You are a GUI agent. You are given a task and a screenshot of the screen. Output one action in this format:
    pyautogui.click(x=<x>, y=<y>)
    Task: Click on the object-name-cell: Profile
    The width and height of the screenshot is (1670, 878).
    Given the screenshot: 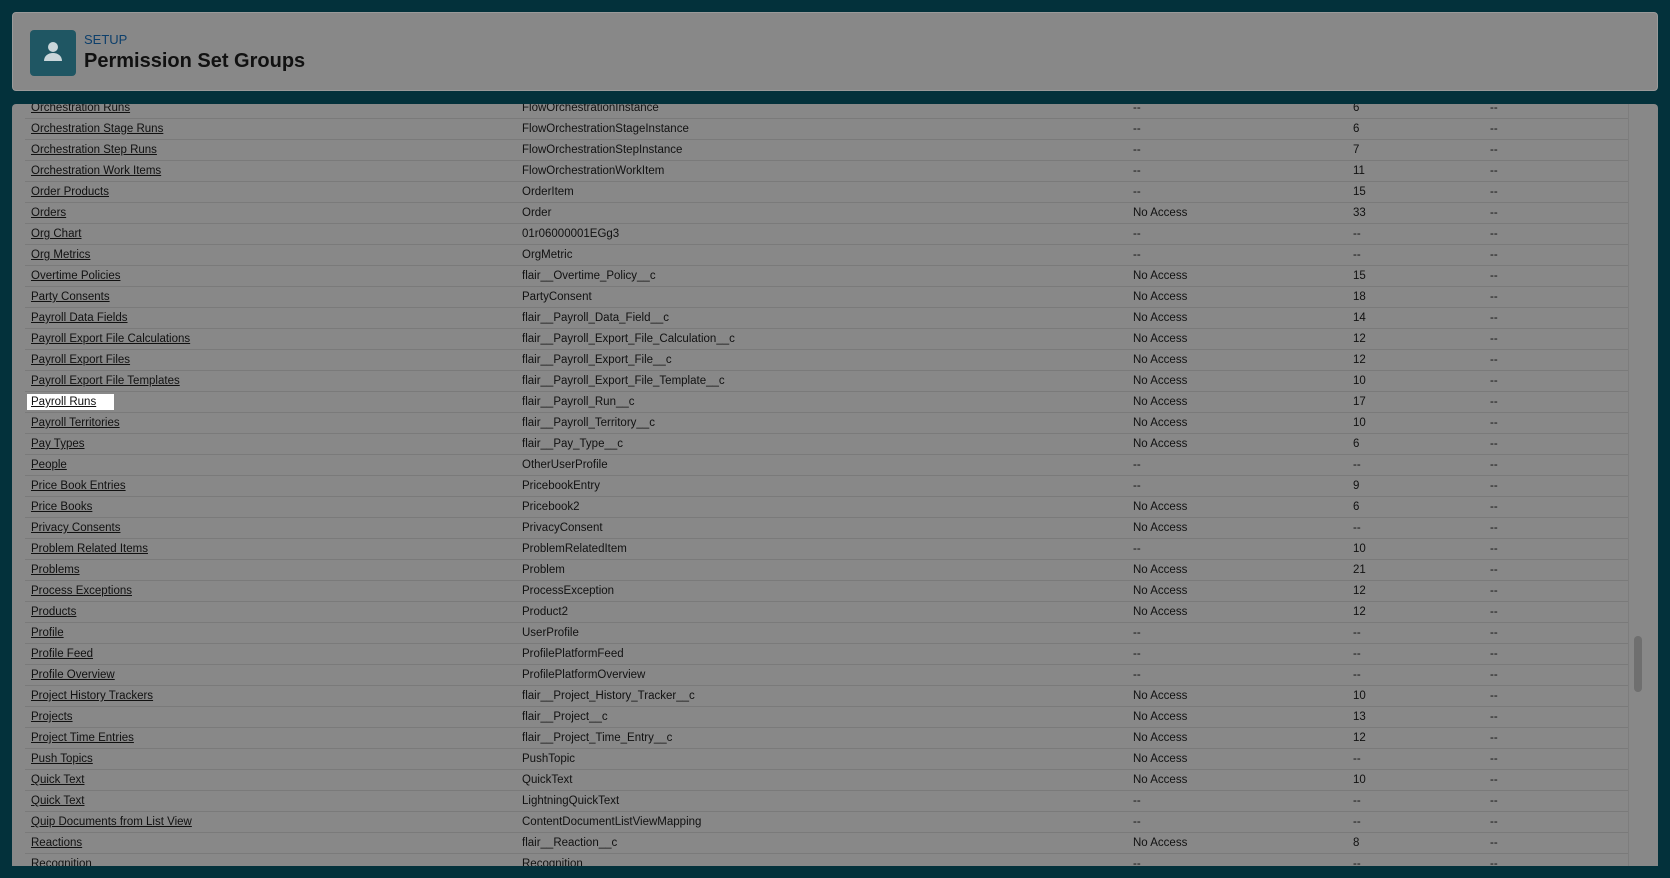 What is the action you would take?
    pyautogui.click(x=47, y=633)
    